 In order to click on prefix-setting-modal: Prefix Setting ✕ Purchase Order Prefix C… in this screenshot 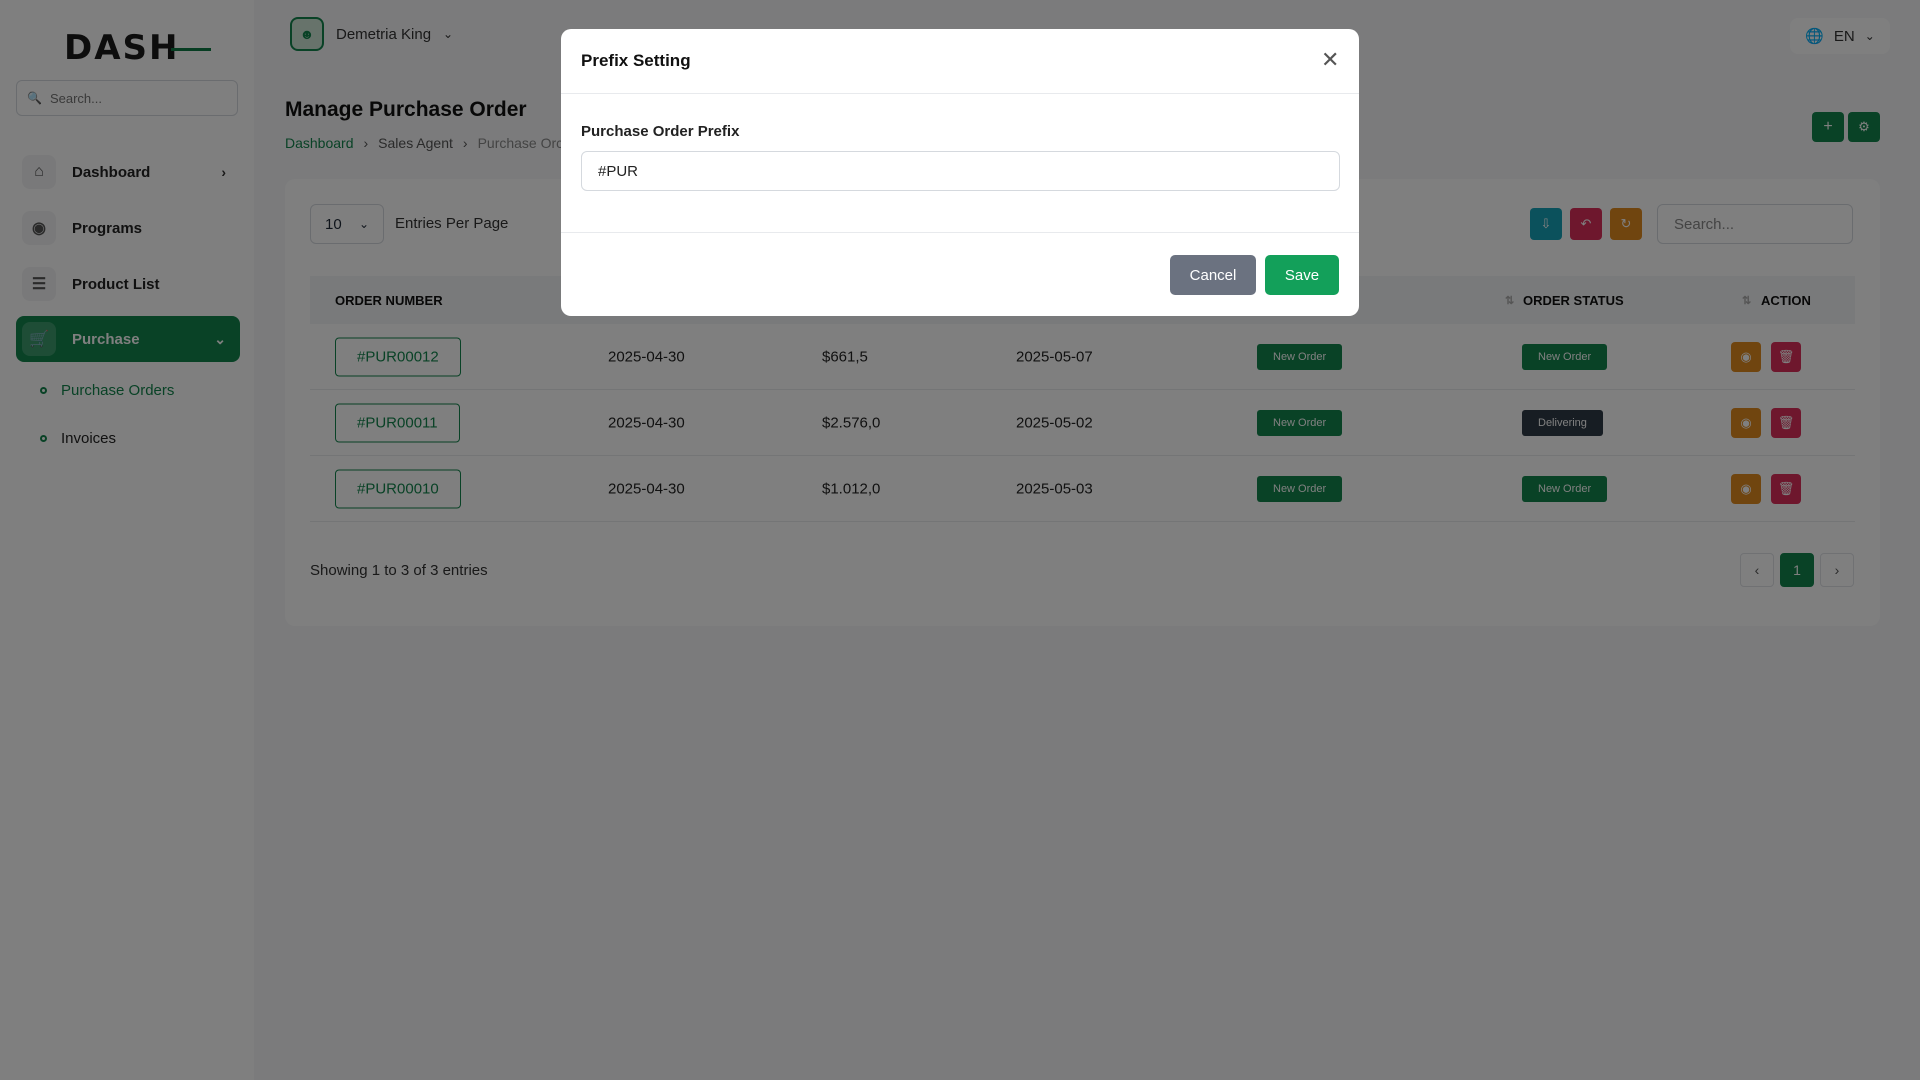, I will do `click(960, 172)`.